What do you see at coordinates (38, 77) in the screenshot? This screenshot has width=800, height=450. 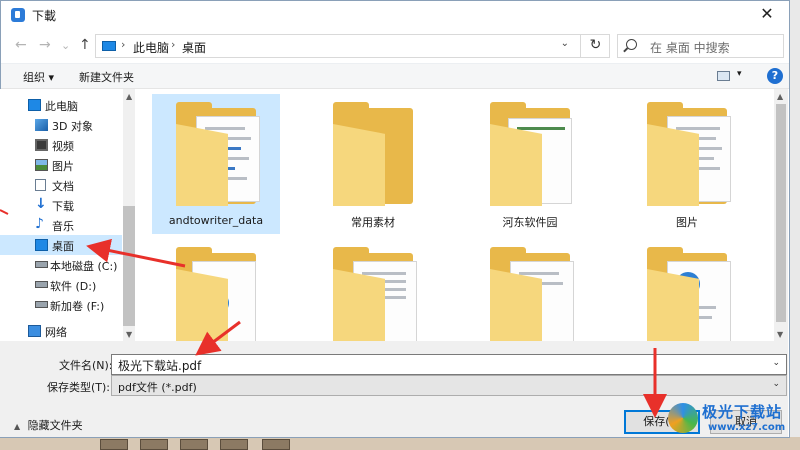 I see `organize-button: 组织 ▾` at bounding box center [38, 77].